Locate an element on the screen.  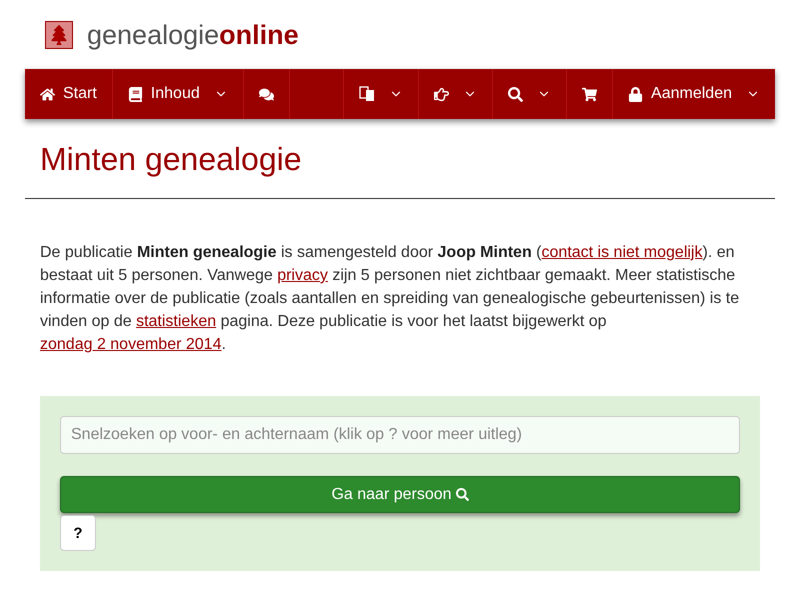
link: statistieken is located at coordinates (176, 321).